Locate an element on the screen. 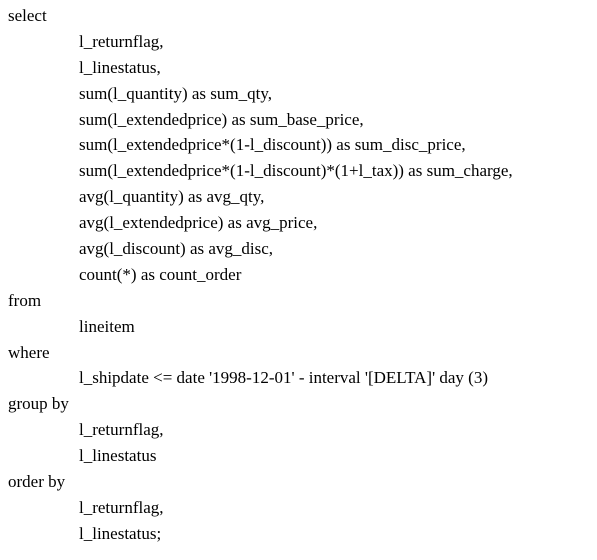  sql-keyword-from: from is located at coordinates (25, 300).